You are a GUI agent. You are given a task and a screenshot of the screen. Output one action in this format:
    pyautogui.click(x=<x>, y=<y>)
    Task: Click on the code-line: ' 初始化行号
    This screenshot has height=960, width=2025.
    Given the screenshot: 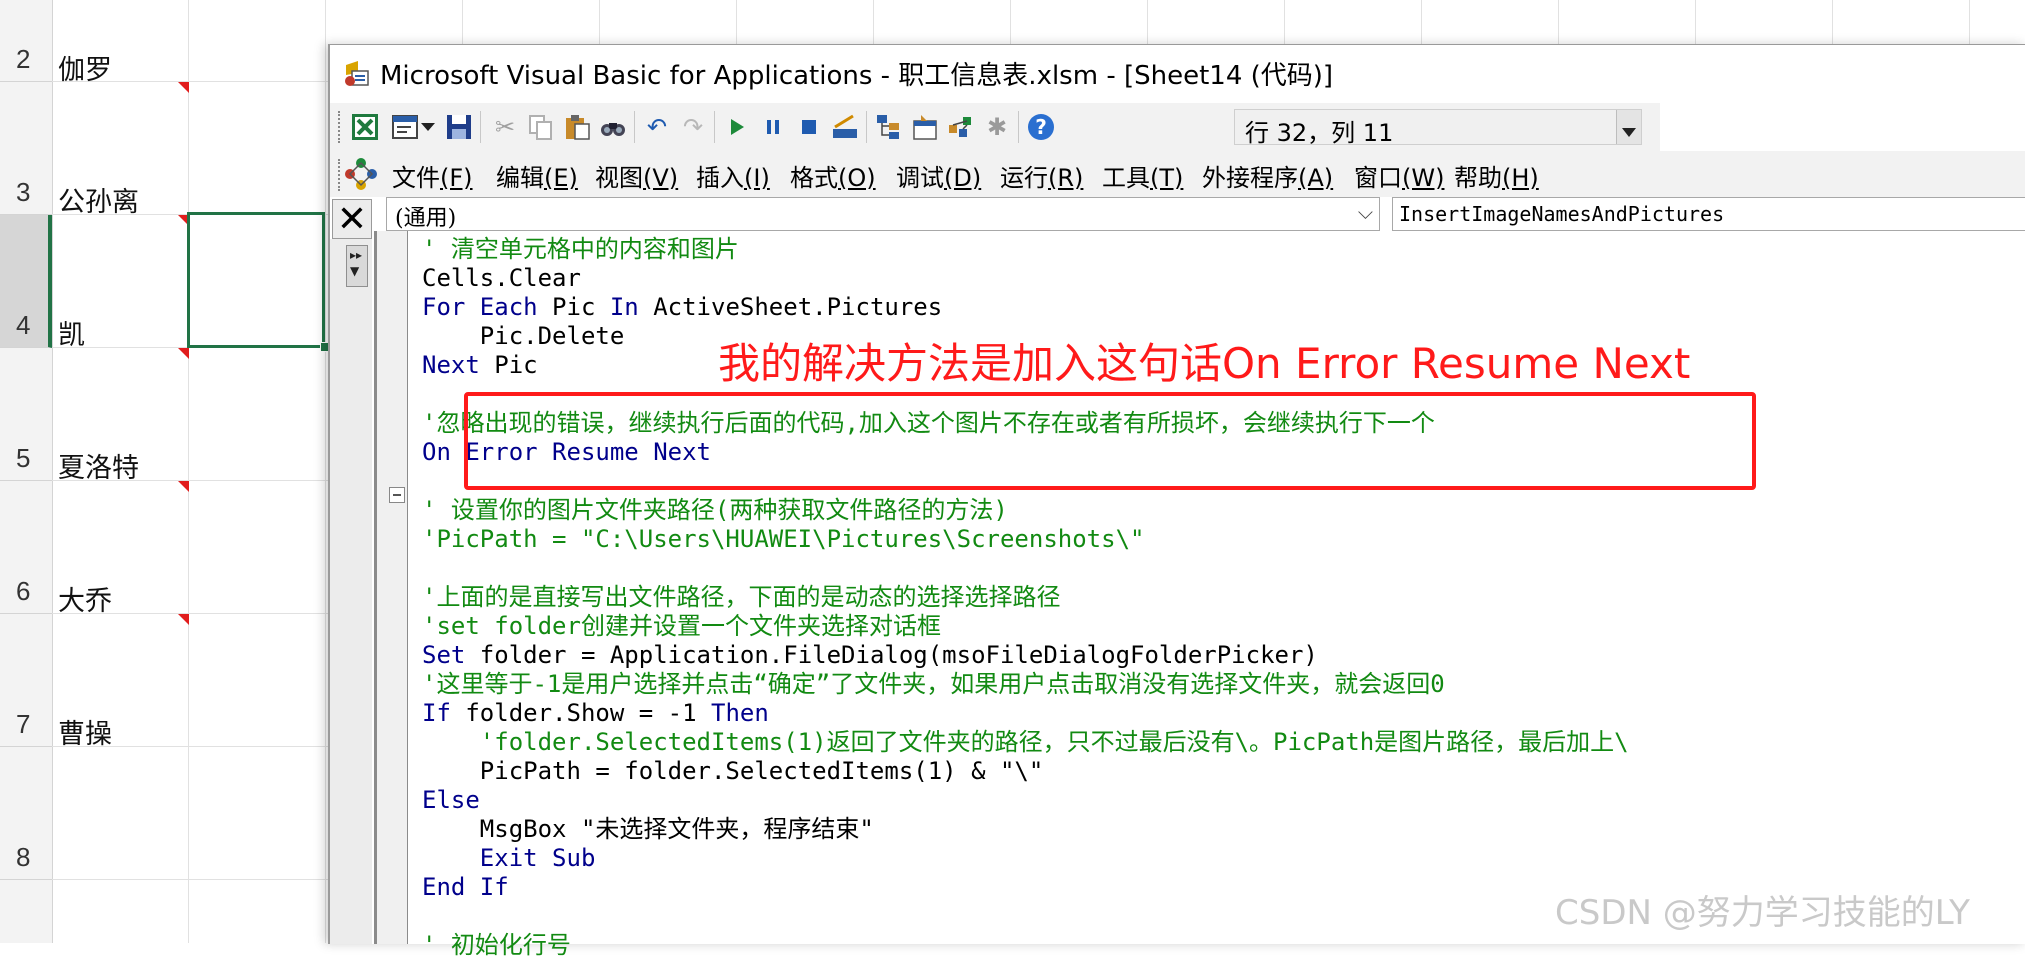 What is the action you would take?
    pyautogui.click(x=496, y=945)
    